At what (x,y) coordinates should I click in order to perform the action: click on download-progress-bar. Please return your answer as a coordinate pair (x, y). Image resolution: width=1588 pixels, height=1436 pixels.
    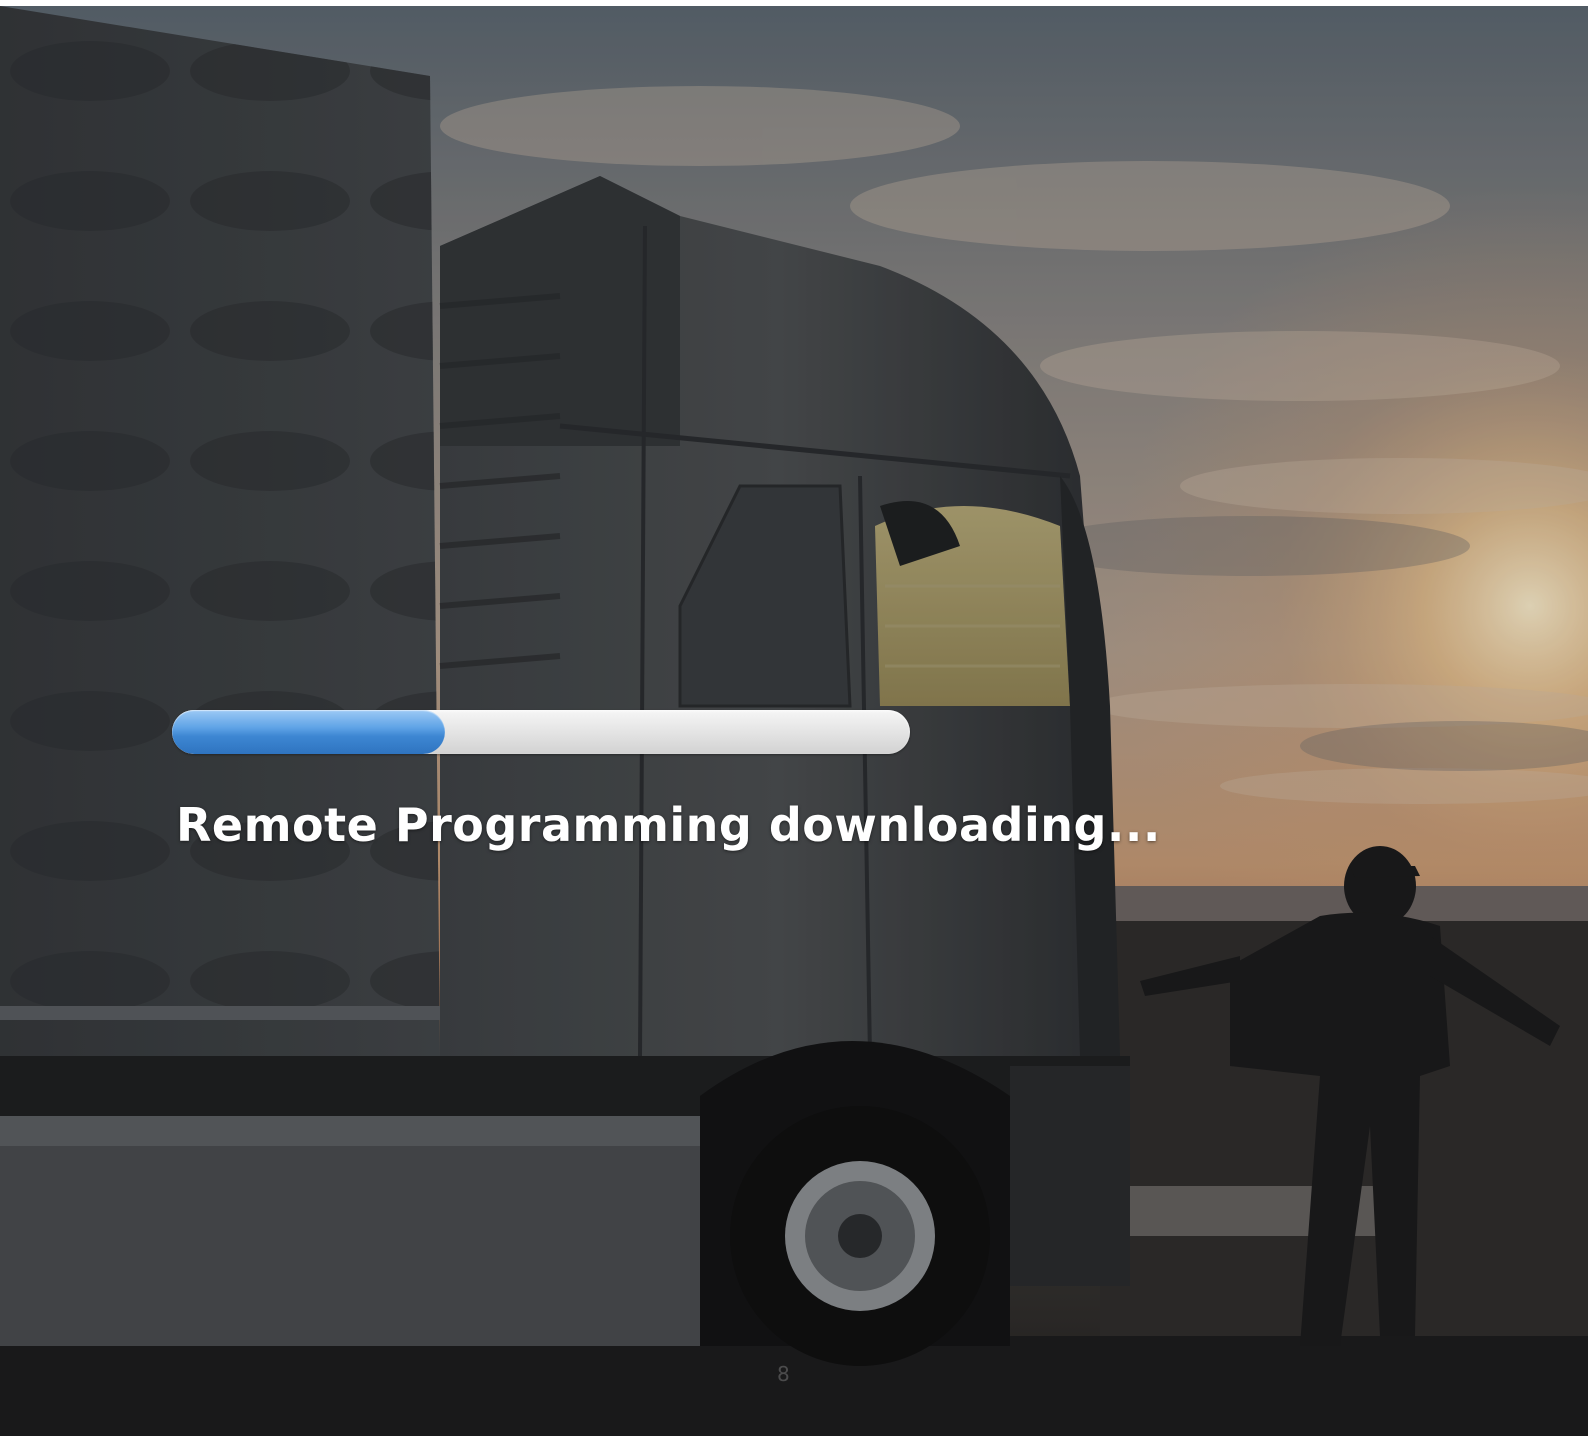
    Looking at the image, I should click on (541, 732).